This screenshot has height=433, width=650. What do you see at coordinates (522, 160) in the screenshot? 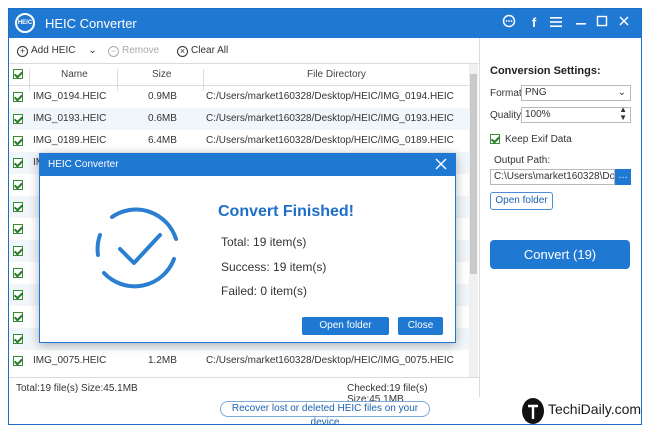
I see `output-path-label: Output Path:` at bounding box center [522, 160].